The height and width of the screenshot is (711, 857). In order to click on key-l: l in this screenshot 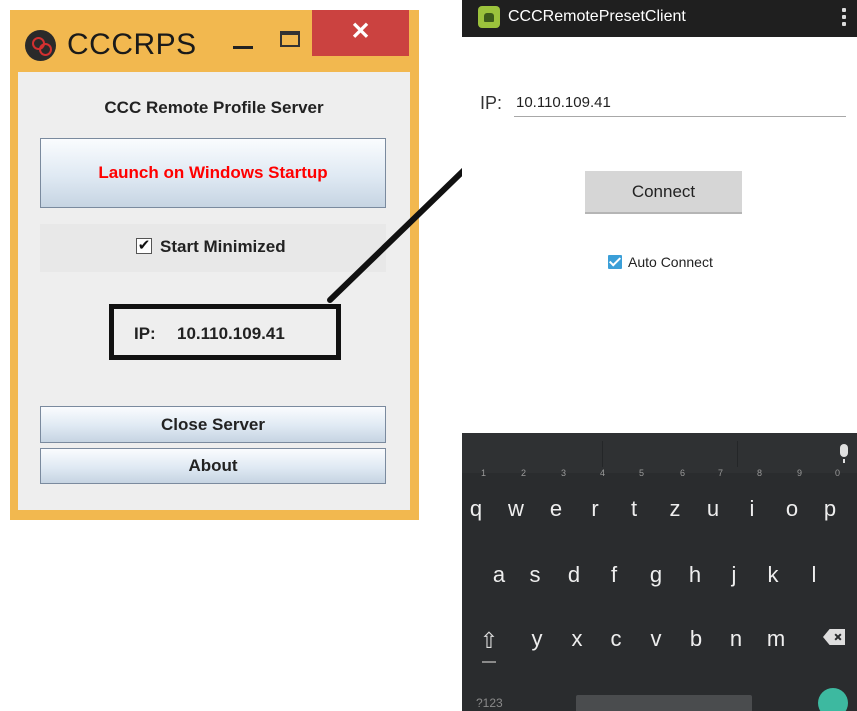, I will do `click(814, 574)`.